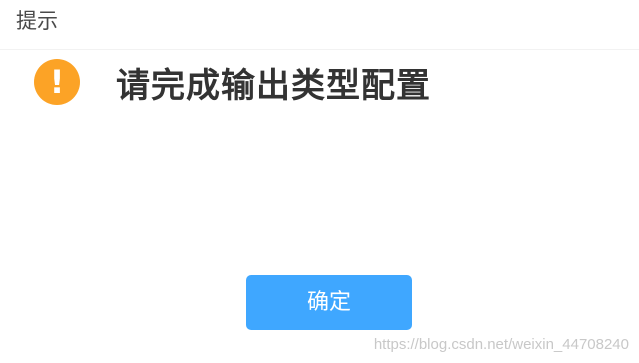 This screenshot has width=639, height=363. What do you see at coordinates (273, 86) in the screenshot?
I see `dialog-message: 请完成输出类型配置` at bounding box center [273, 86].